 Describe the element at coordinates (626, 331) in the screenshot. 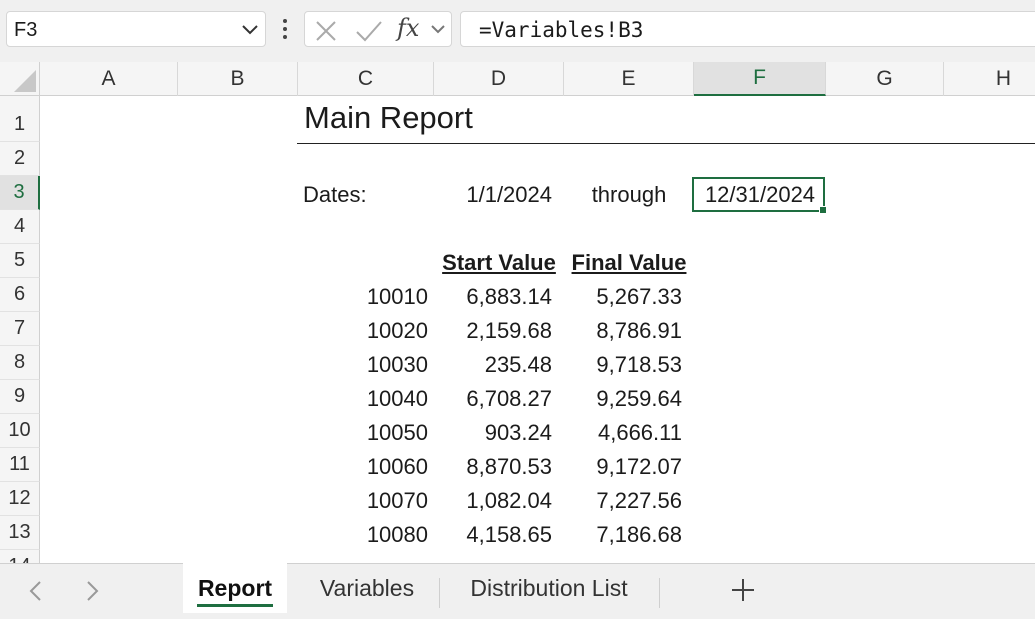

I see `final-value-cell: 8,786.91` at that location.